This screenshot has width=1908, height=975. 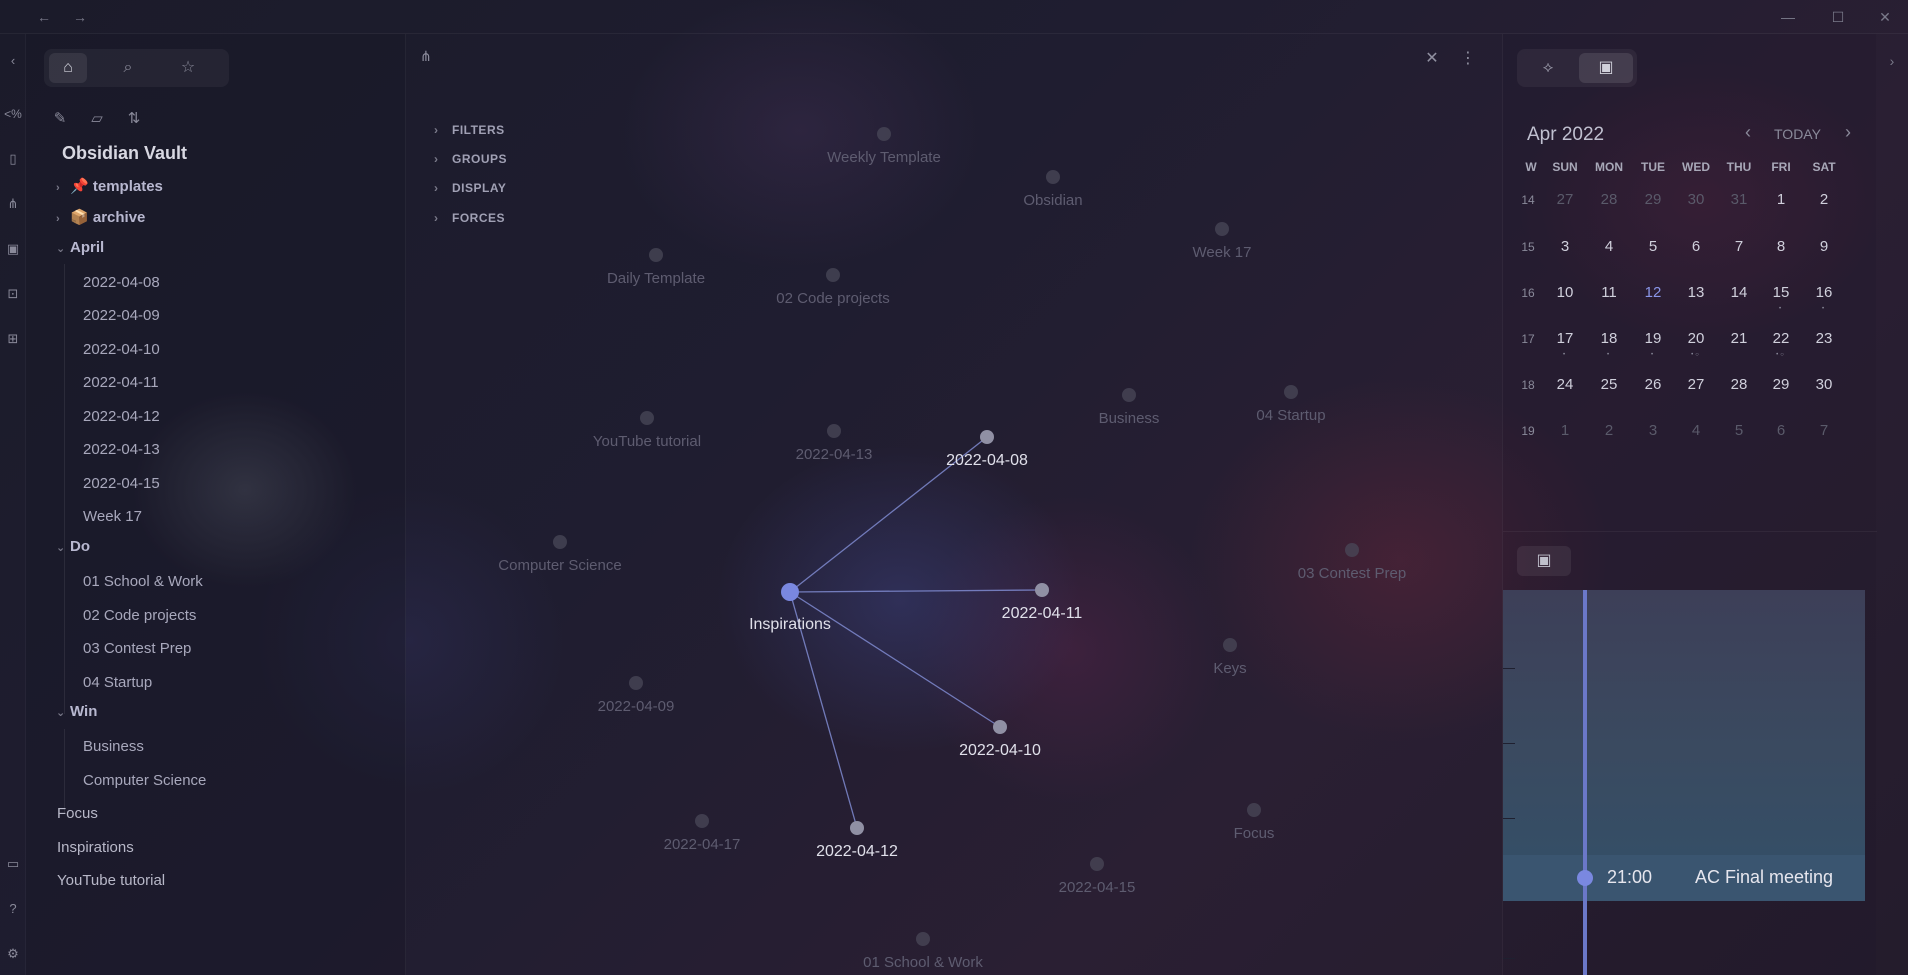 What do you see at coordinates (13, 114) in the screenshot?
I see `templater-icon: <%` at bounding box center [13, 114].